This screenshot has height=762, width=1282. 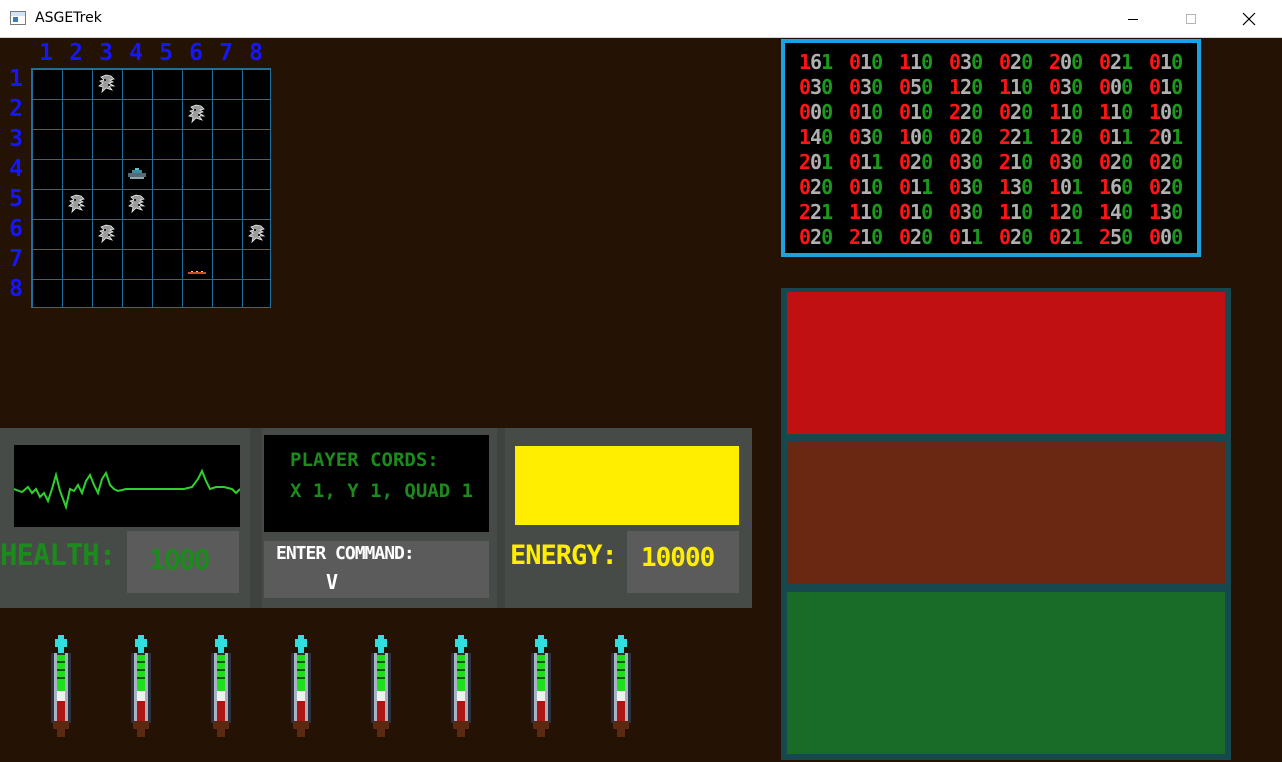 I want to click on energy-value: 10000, so click(x=678, y=558).